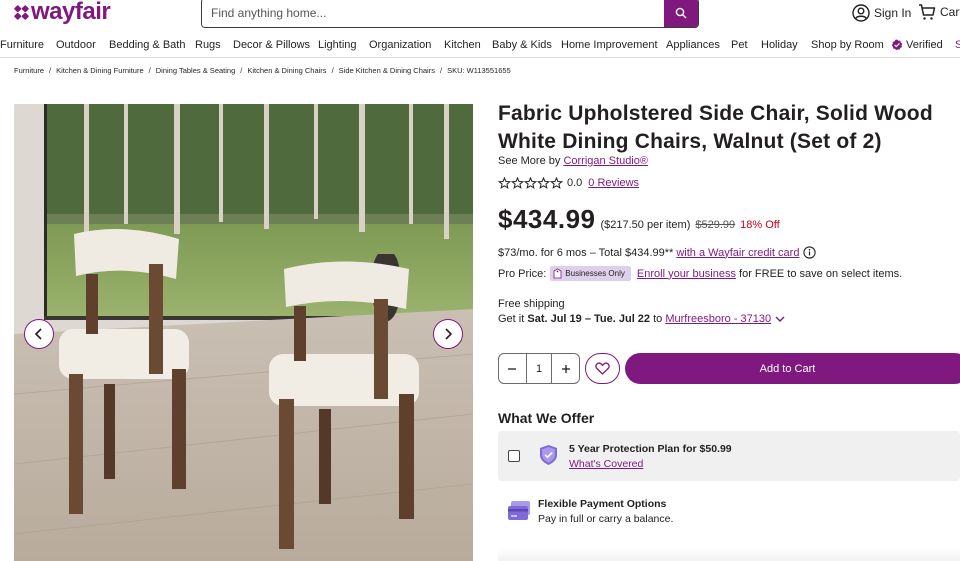 The image size is (960, 561). I want to click on pro-price-label: Pro Price:, so click(522, 273).